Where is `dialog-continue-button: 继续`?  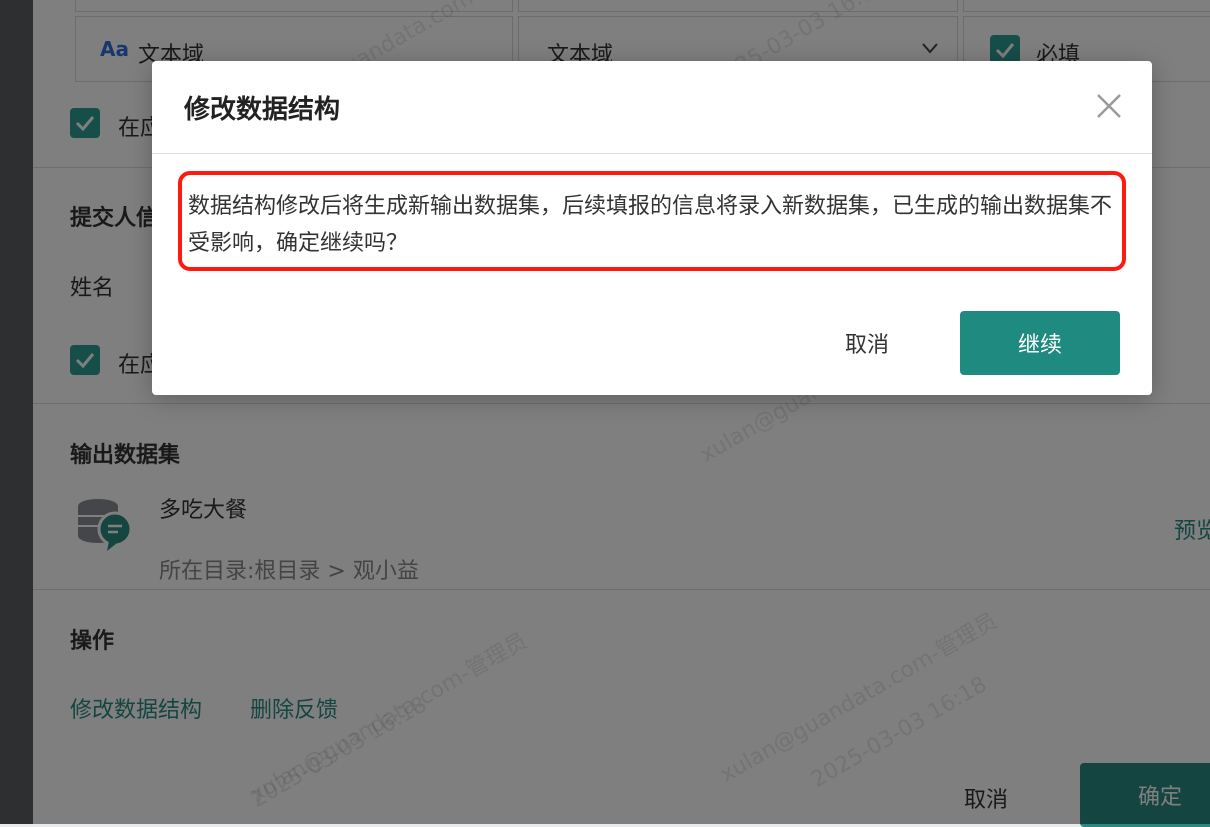 dialog-continue-button: 继续 is located at coordinates (1040, 343).